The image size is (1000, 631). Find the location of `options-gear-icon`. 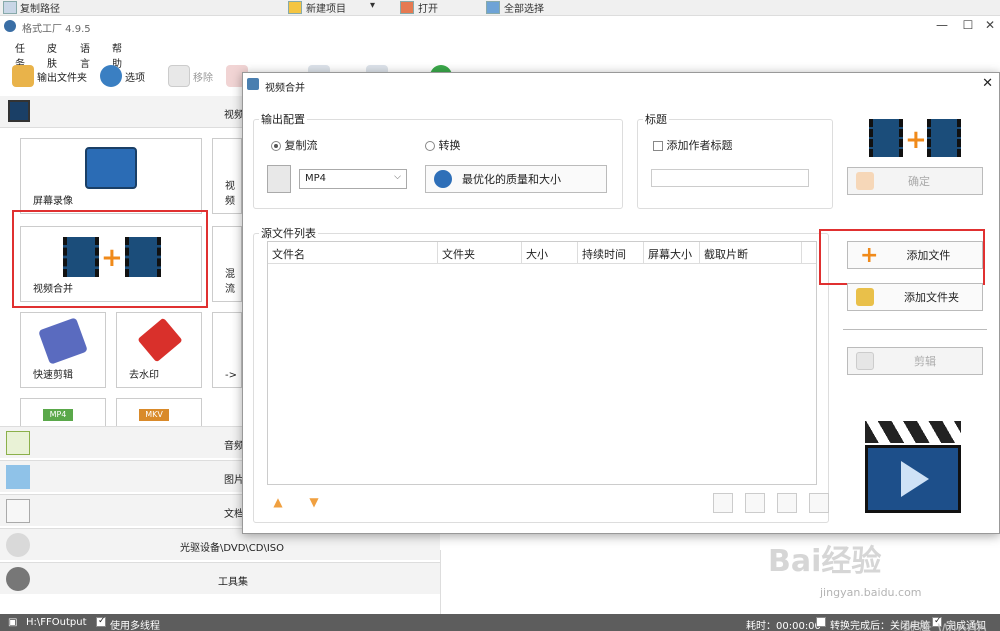

options-gear-icon is located at coordinates (111, 76).